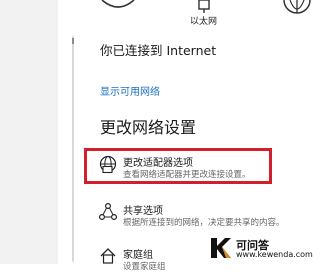  I want to click on watermark-url: www.kewenda.com, so click(274, 254).